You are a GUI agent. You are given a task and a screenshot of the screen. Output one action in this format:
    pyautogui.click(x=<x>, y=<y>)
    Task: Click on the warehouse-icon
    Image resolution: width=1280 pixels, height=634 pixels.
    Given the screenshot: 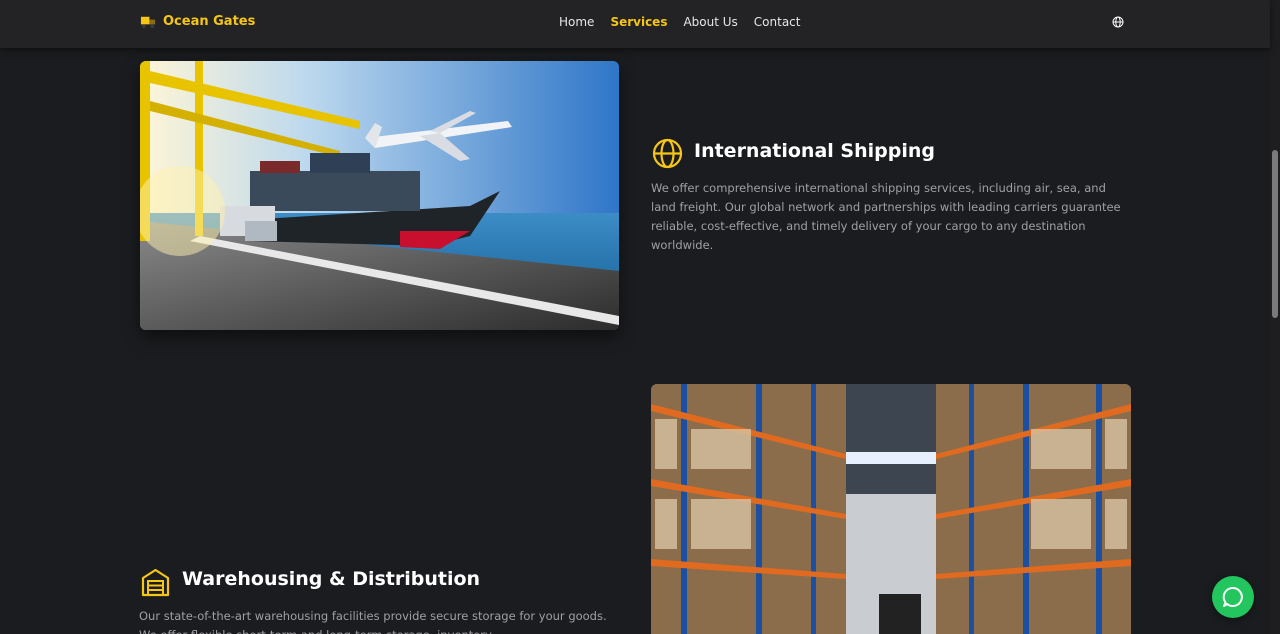 What is the action you would take?
    pyautogui.click(x=155, y=582)
    